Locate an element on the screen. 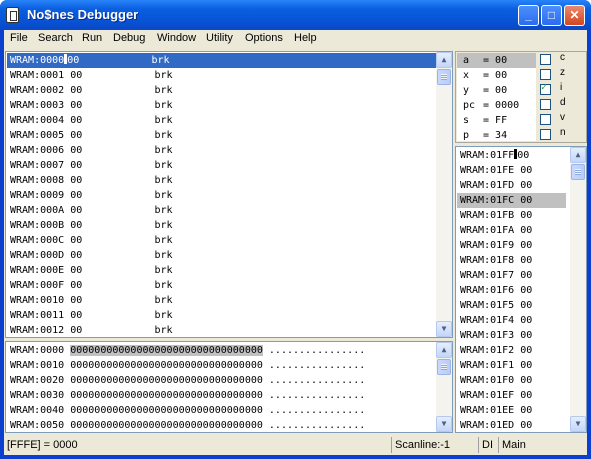 Image resolution: width=591 pixels, height=459 pixels. stack-address: WRAM:01F7 is located at coordinates (487, 275).